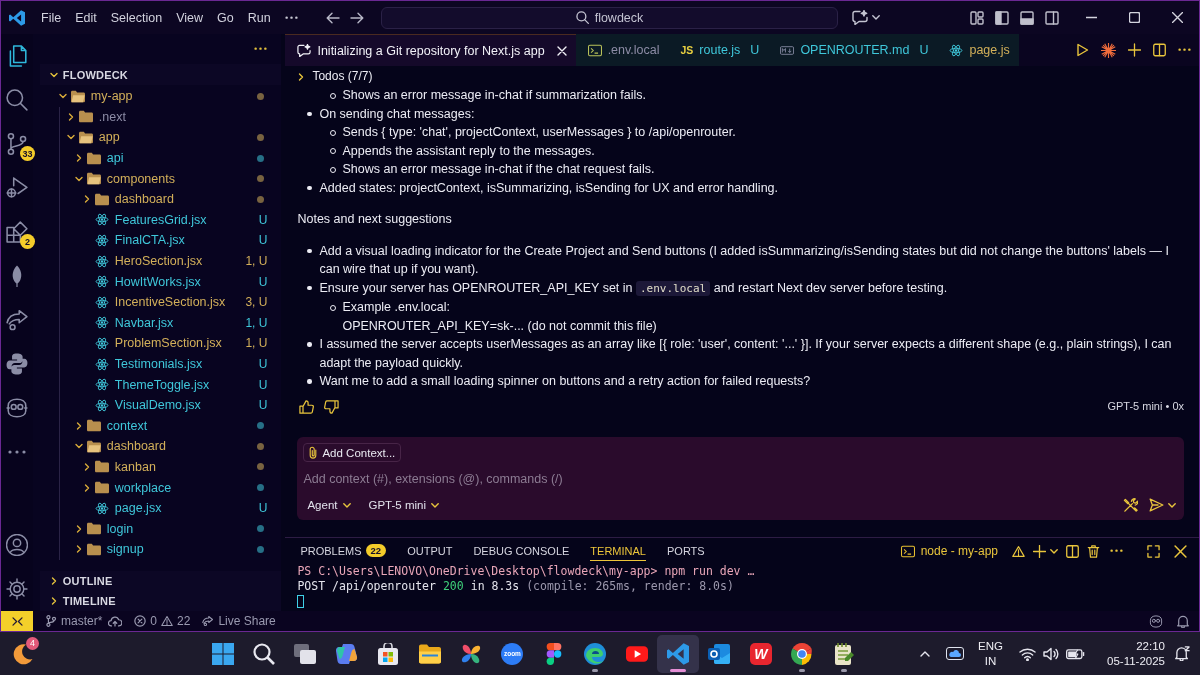  What do you see at coordinates (168, 343) in the screenshot?
I see `file-name: ProblemSection.jsx` at bounding box center [168, 343].